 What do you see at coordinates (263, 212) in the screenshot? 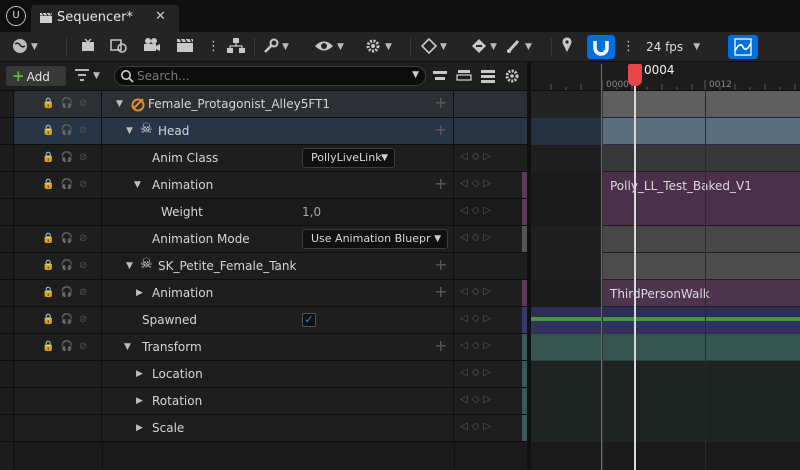
I see `property-row-weight: Weight 1,0 ◁◇▷` at bounding box center [263, 212].